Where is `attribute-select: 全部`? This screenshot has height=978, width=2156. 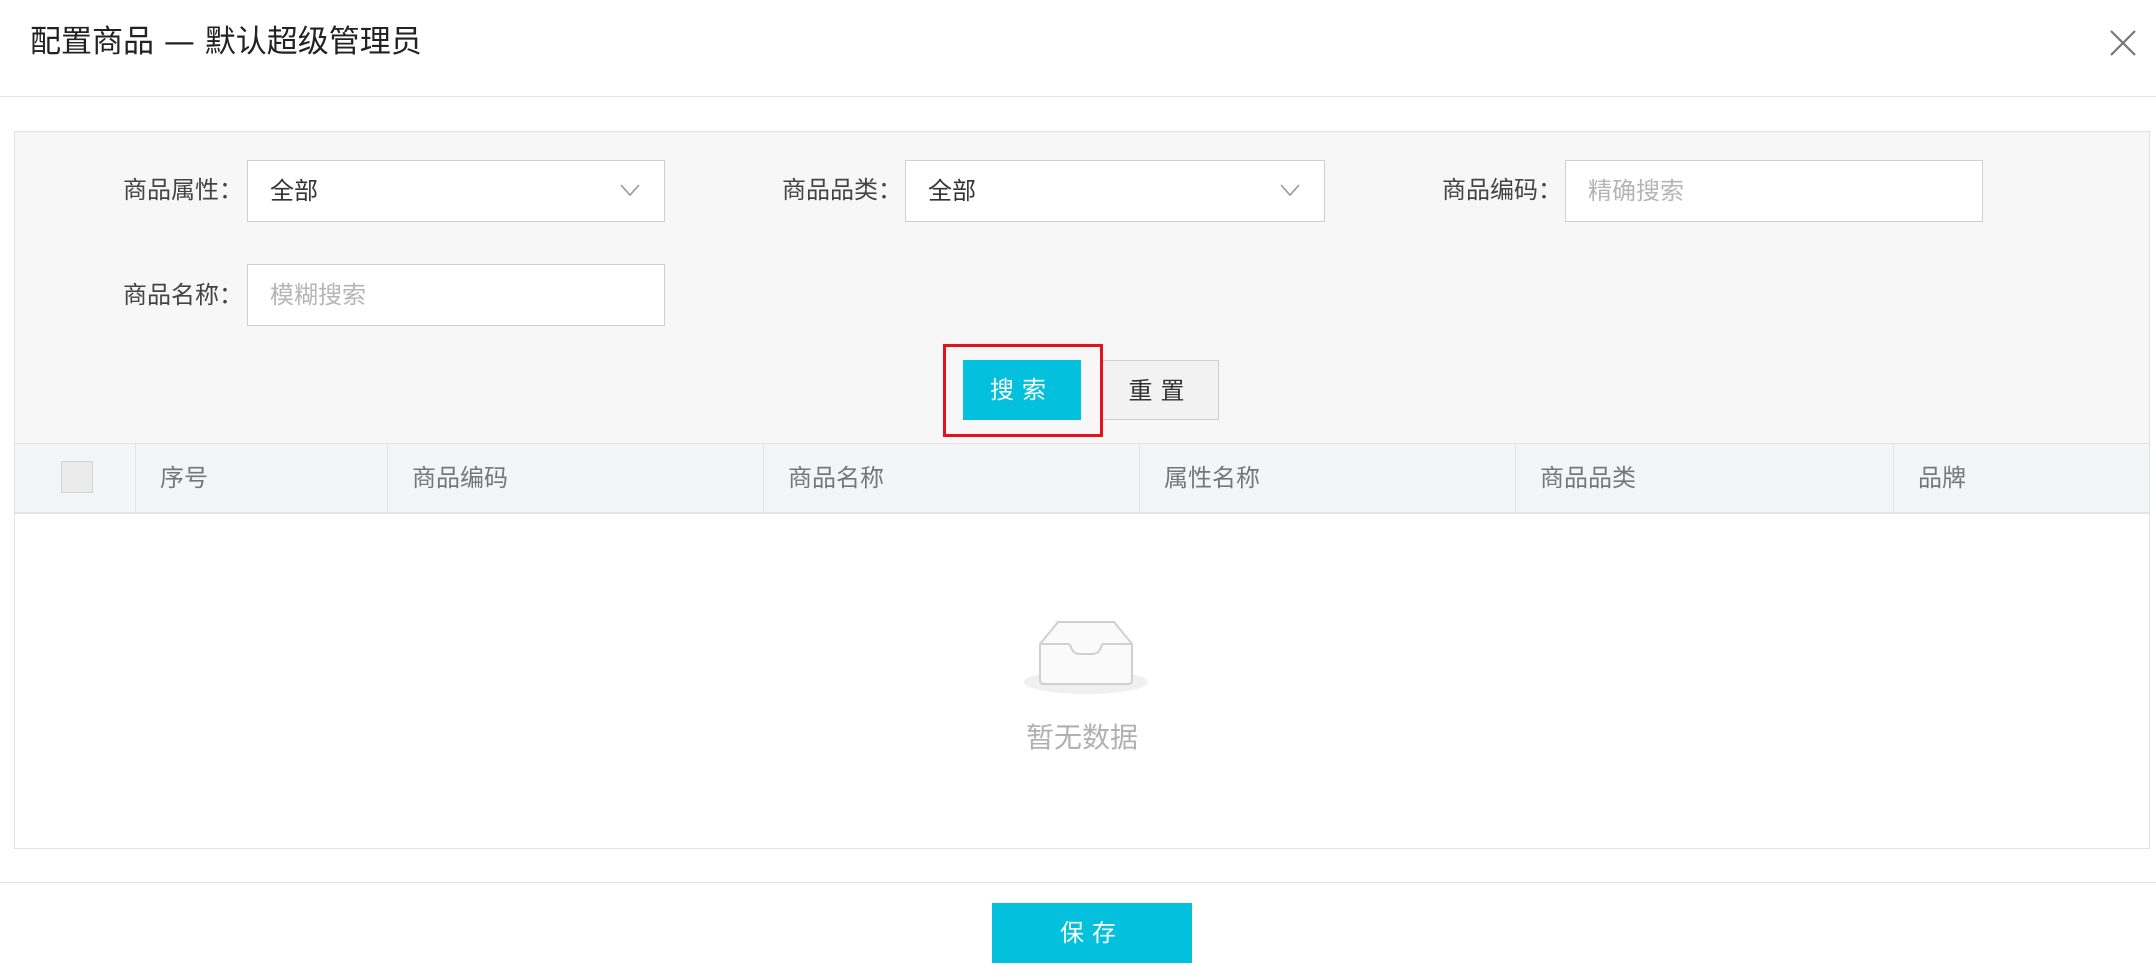 attribute-select: 全部 is located at coordinates (456, 191).